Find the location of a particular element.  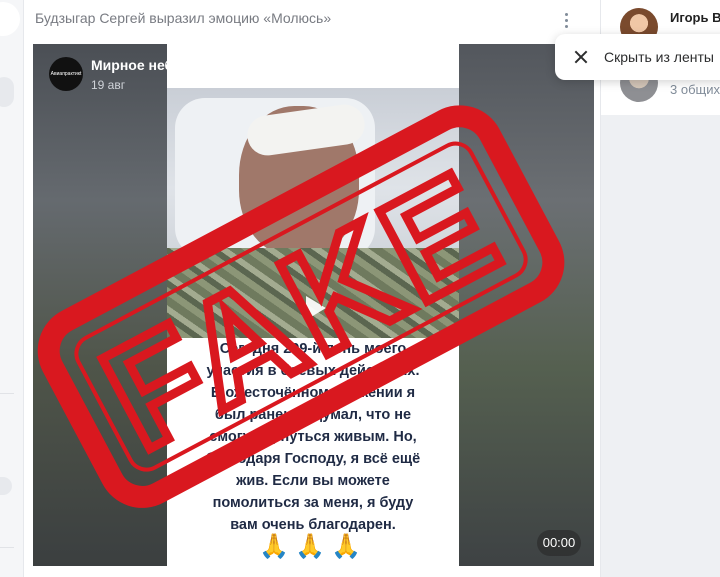

caption-line: смогу вернуться живым. Но, is located at coordinates (313, 437).